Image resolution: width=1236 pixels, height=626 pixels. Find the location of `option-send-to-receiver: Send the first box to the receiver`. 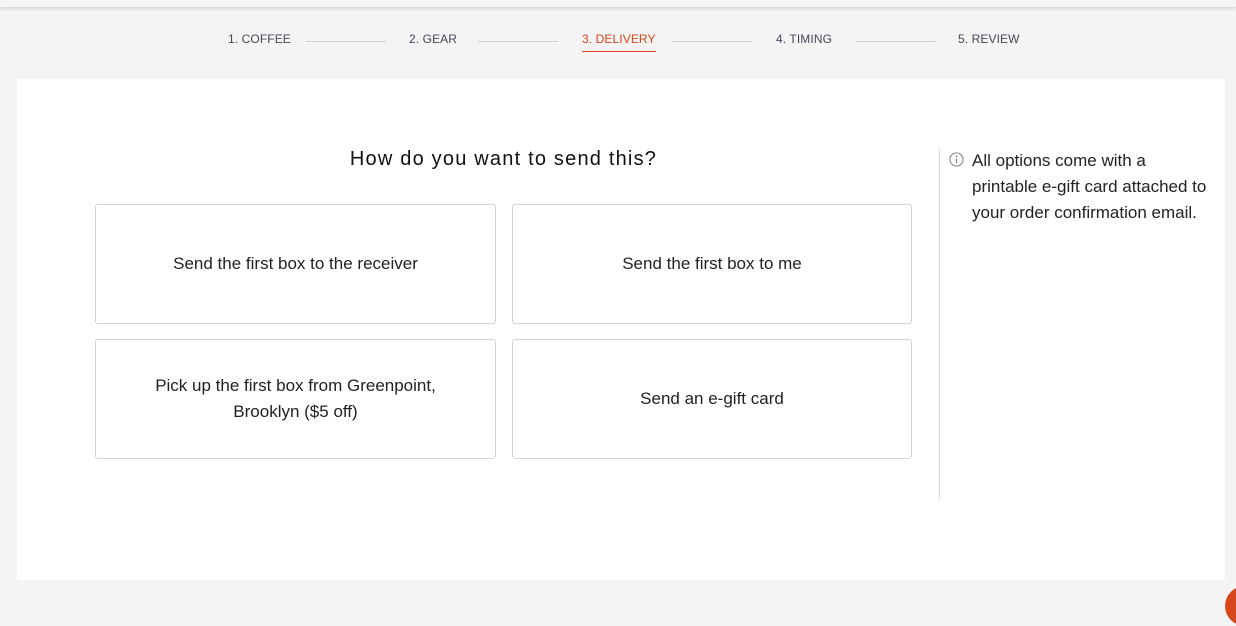

option-send-to-receiver: Send the first box to the receiver is located at coordinates (295, 264).